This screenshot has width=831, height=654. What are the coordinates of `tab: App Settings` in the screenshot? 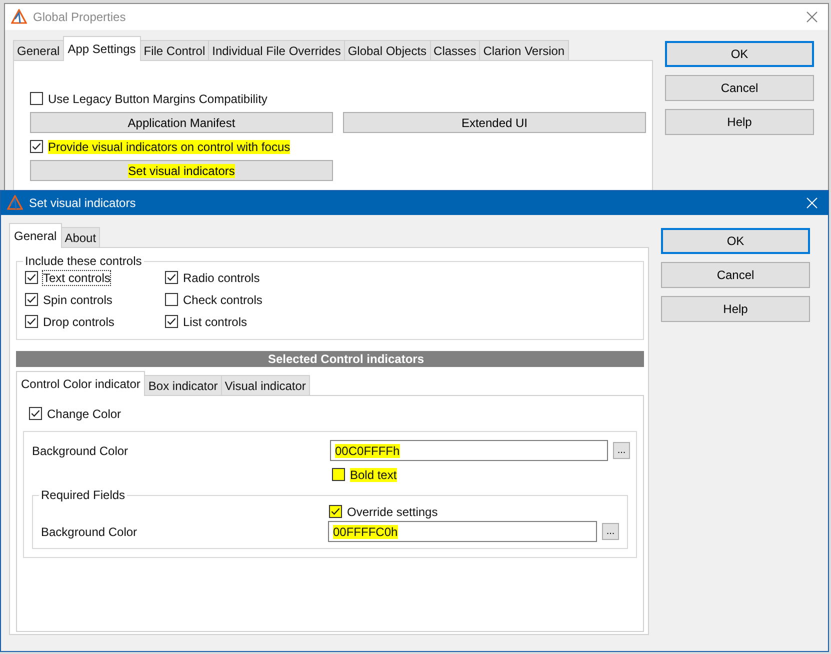 It's located at (101, 48).